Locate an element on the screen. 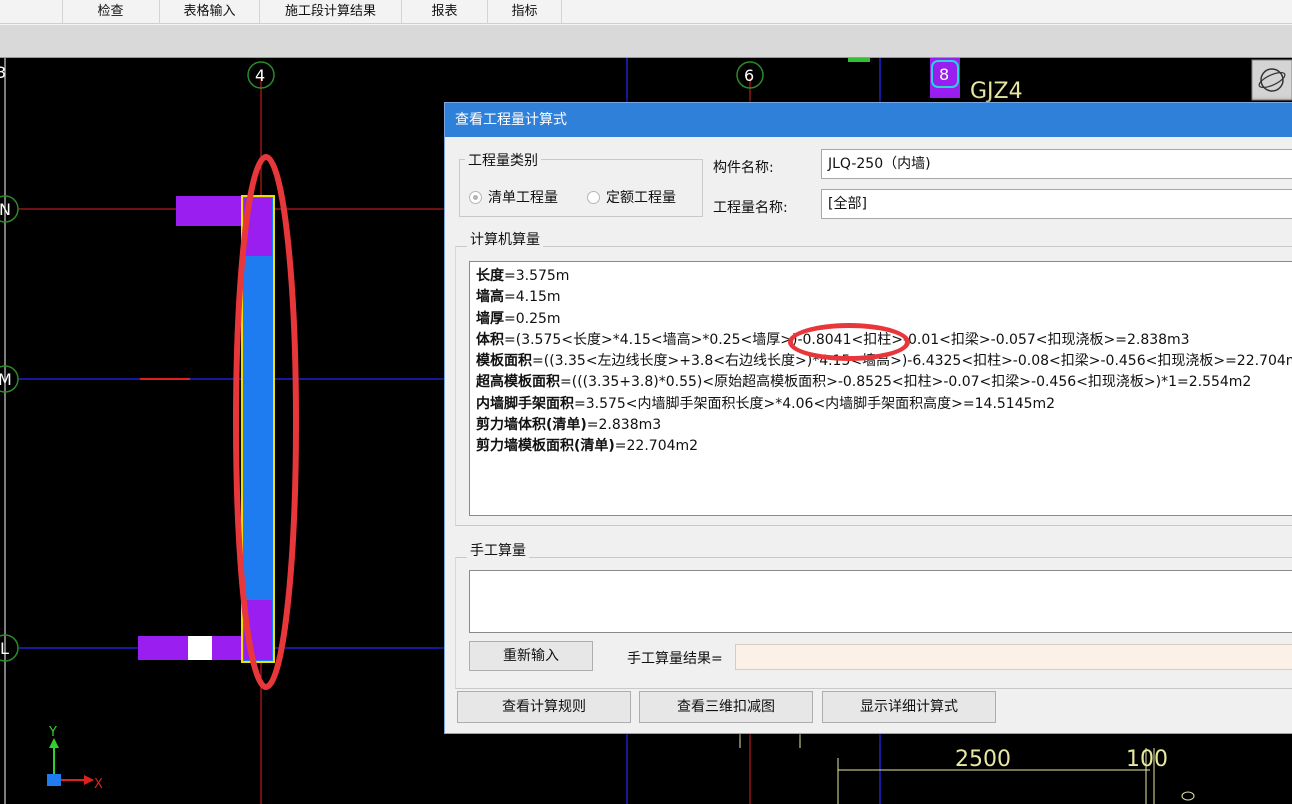 The image size is (1292, 804). radio-bill-quantity: 清单工程量 is located at coordinates (513, 197).